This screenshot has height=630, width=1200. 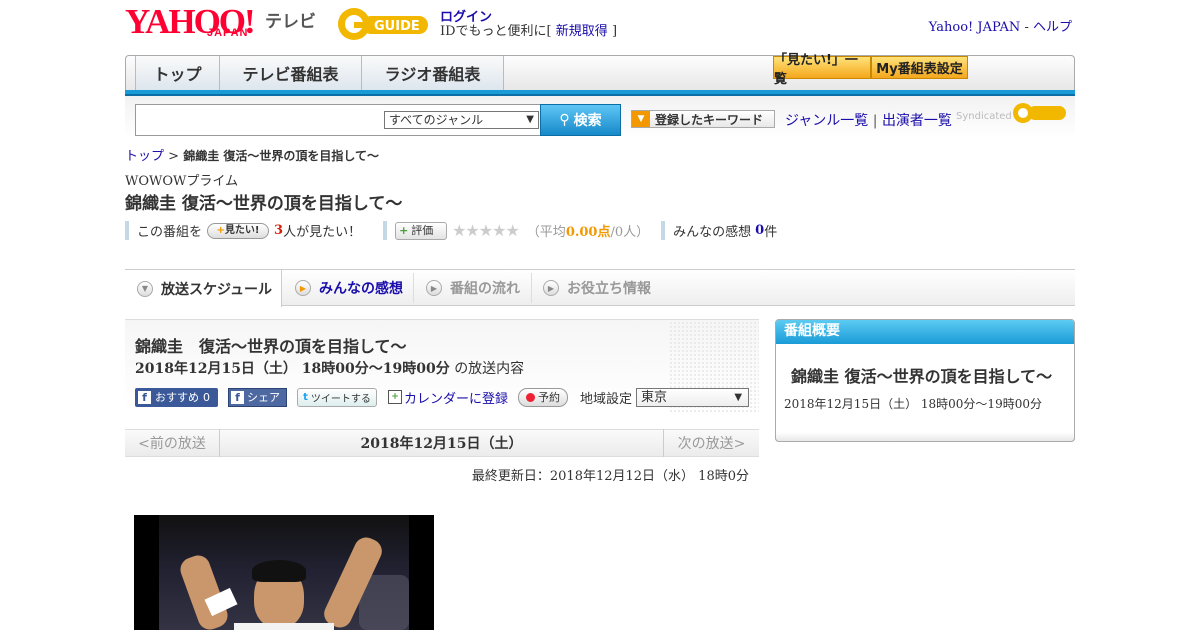 I want to click on fb-recommend-label: おすすめ, so click(x=177, y=397).